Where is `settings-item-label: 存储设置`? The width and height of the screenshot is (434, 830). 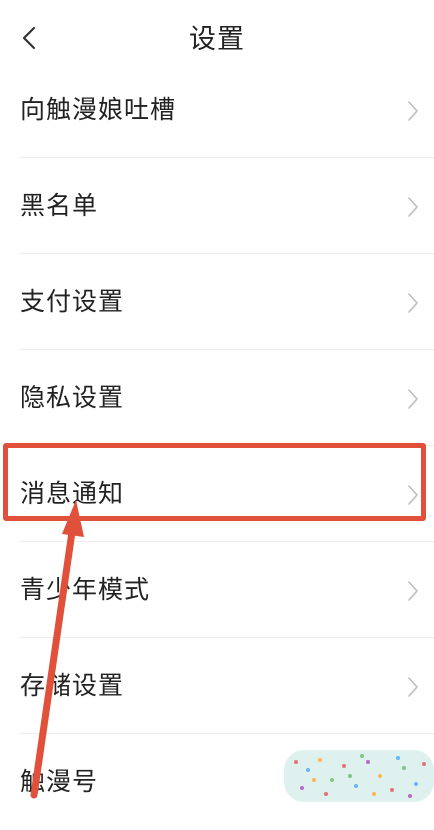 settings-item-label: 存储设置 is located at coordinates (72, 685).